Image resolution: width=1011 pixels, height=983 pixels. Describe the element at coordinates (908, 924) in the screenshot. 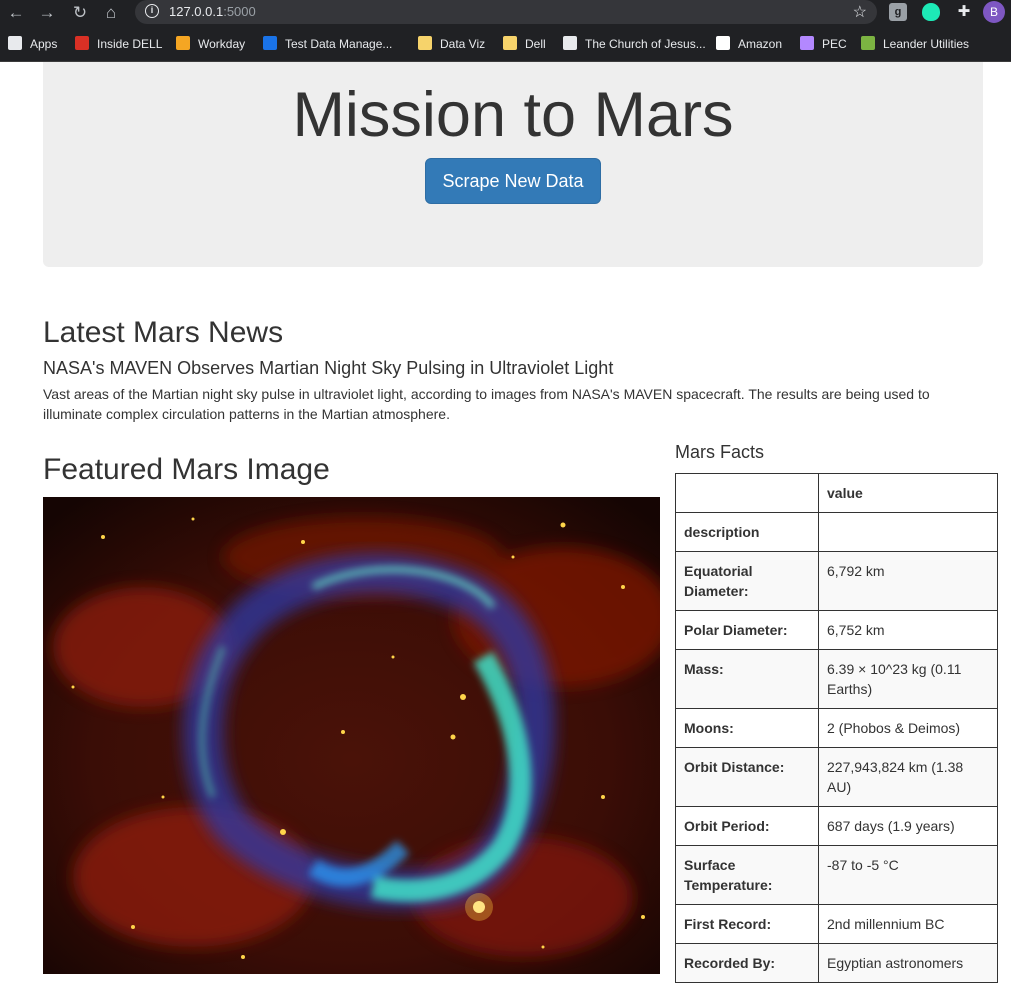

I see `fact-value: 2nd millennium BC` at that location.